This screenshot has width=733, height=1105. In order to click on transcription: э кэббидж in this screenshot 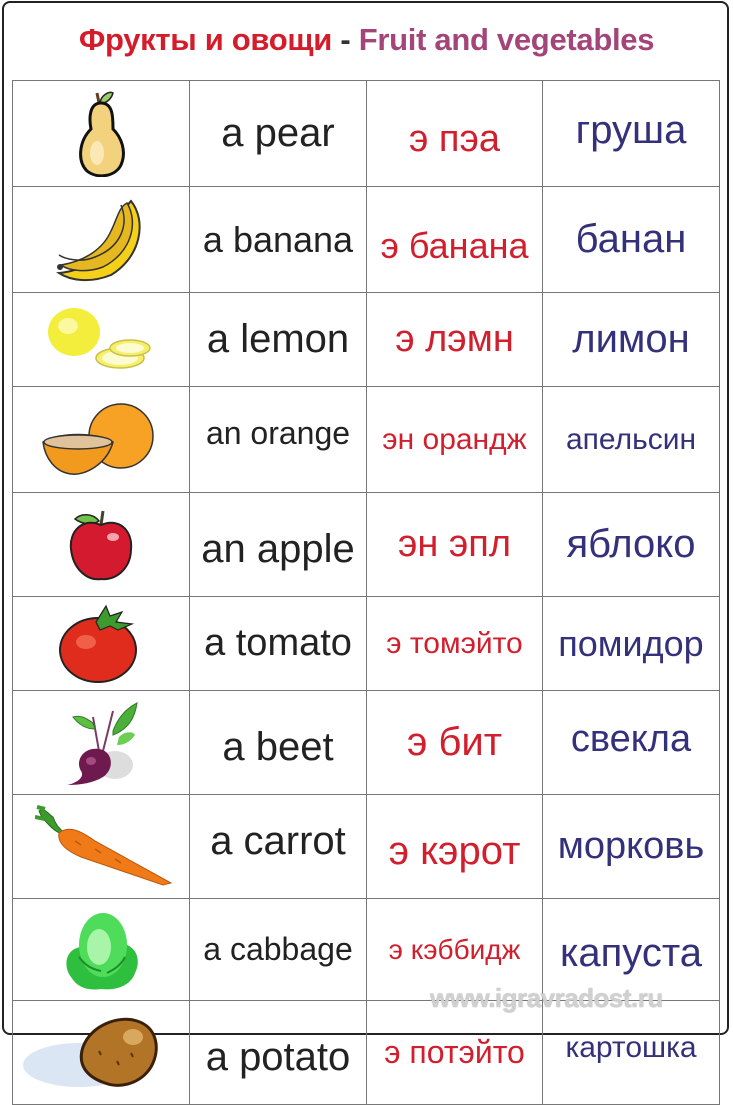, I will do `click(454, 949)`.